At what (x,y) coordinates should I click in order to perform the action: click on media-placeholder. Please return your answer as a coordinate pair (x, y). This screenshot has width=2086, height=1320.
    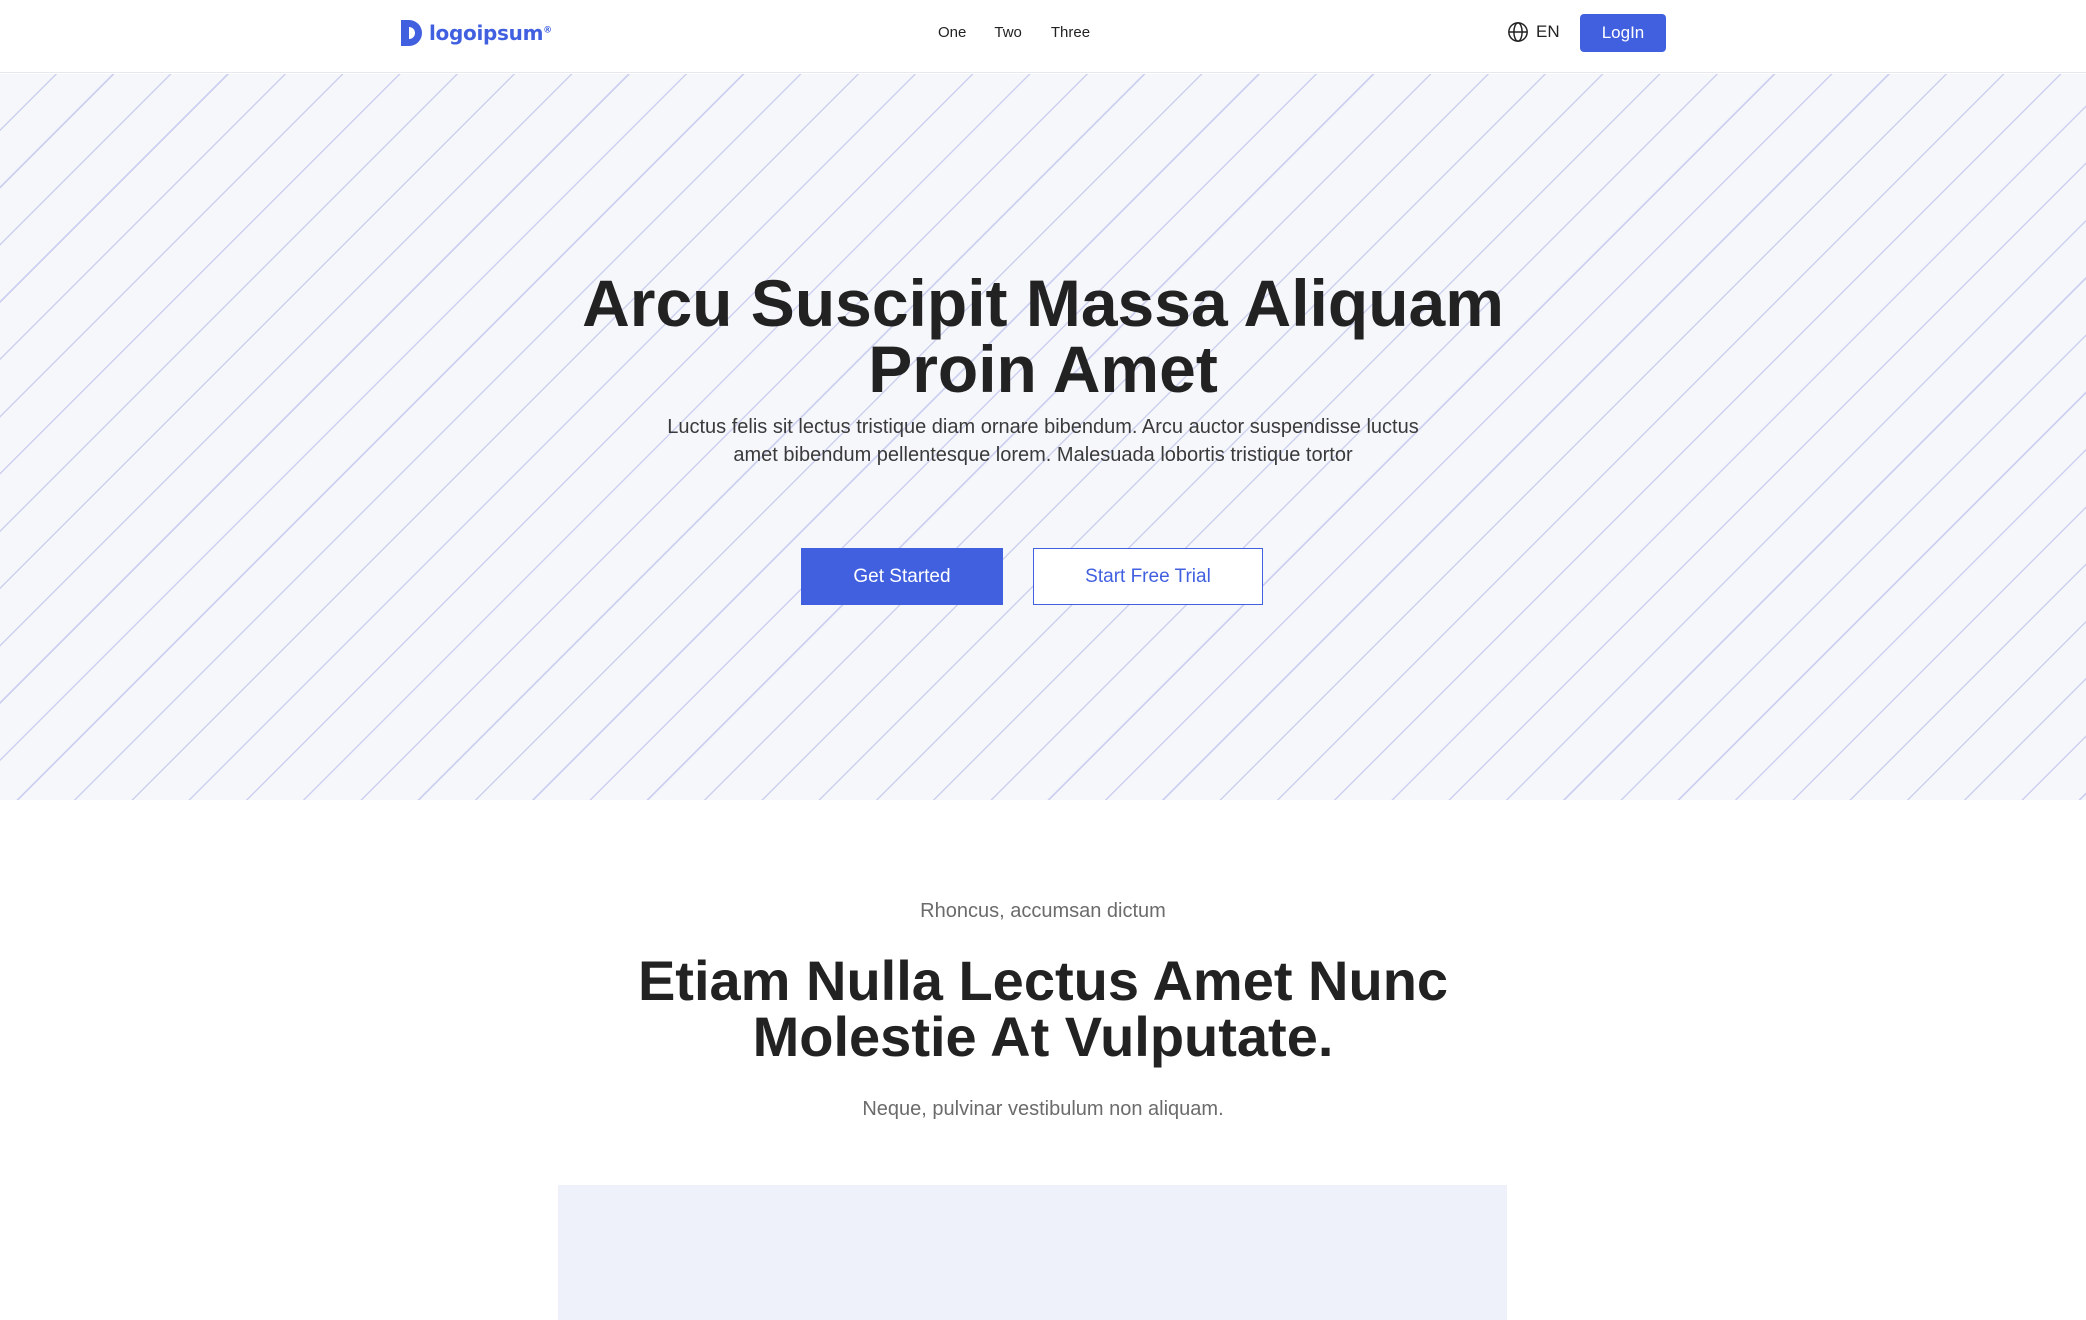
    Looking at the image, I should click on (1032, 1252).